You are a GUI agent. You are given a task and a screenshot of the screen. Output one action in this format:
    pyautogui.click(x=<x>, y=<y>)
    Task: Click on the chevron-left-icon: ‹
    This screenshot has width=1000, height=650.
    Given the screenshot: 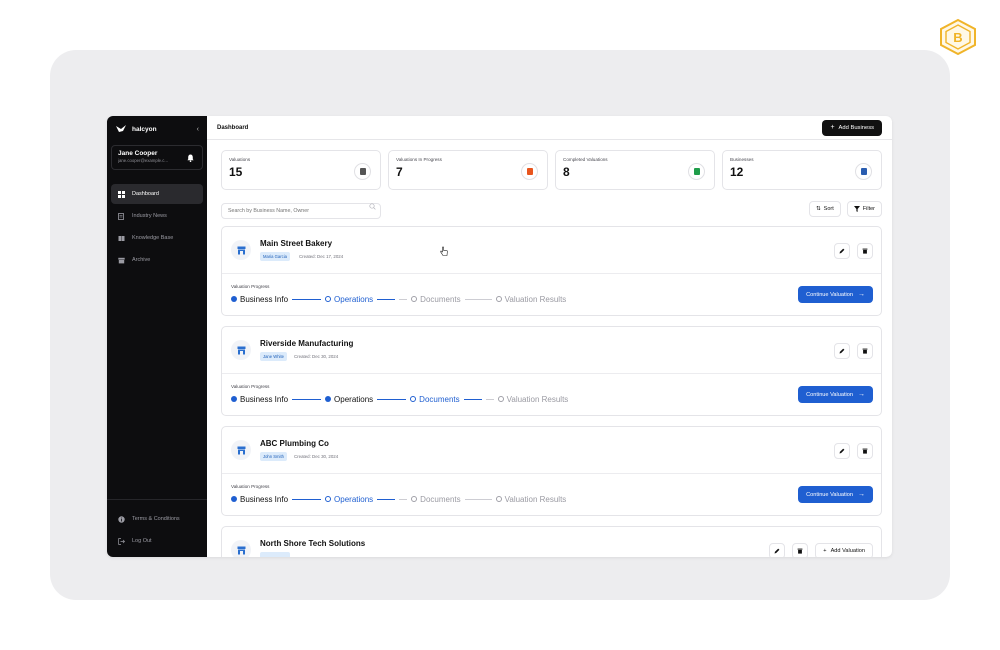 What is the action you would take?
    pyautogui.click(x=198, y=129)
    